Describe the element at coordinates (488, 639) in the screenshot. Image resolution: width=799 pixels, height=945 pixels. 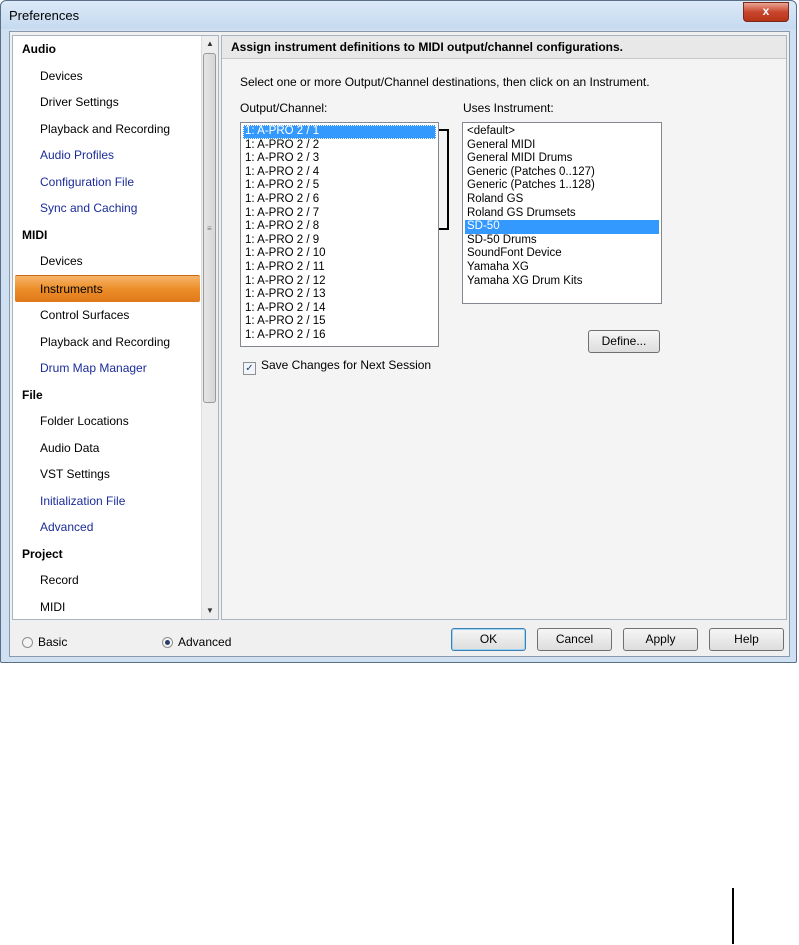
I see `ok-button: OK` at that location.